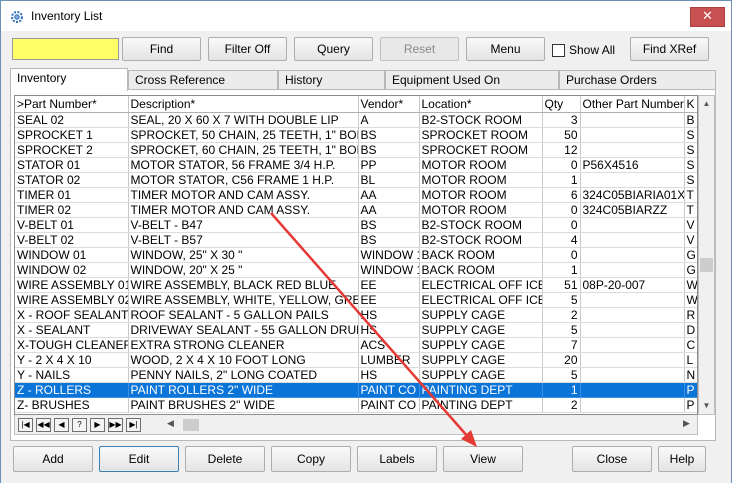  What do you see at coordinates (690, 315) in the screenshot?
I see `table-cell: R` at bounding box center [690, 315].